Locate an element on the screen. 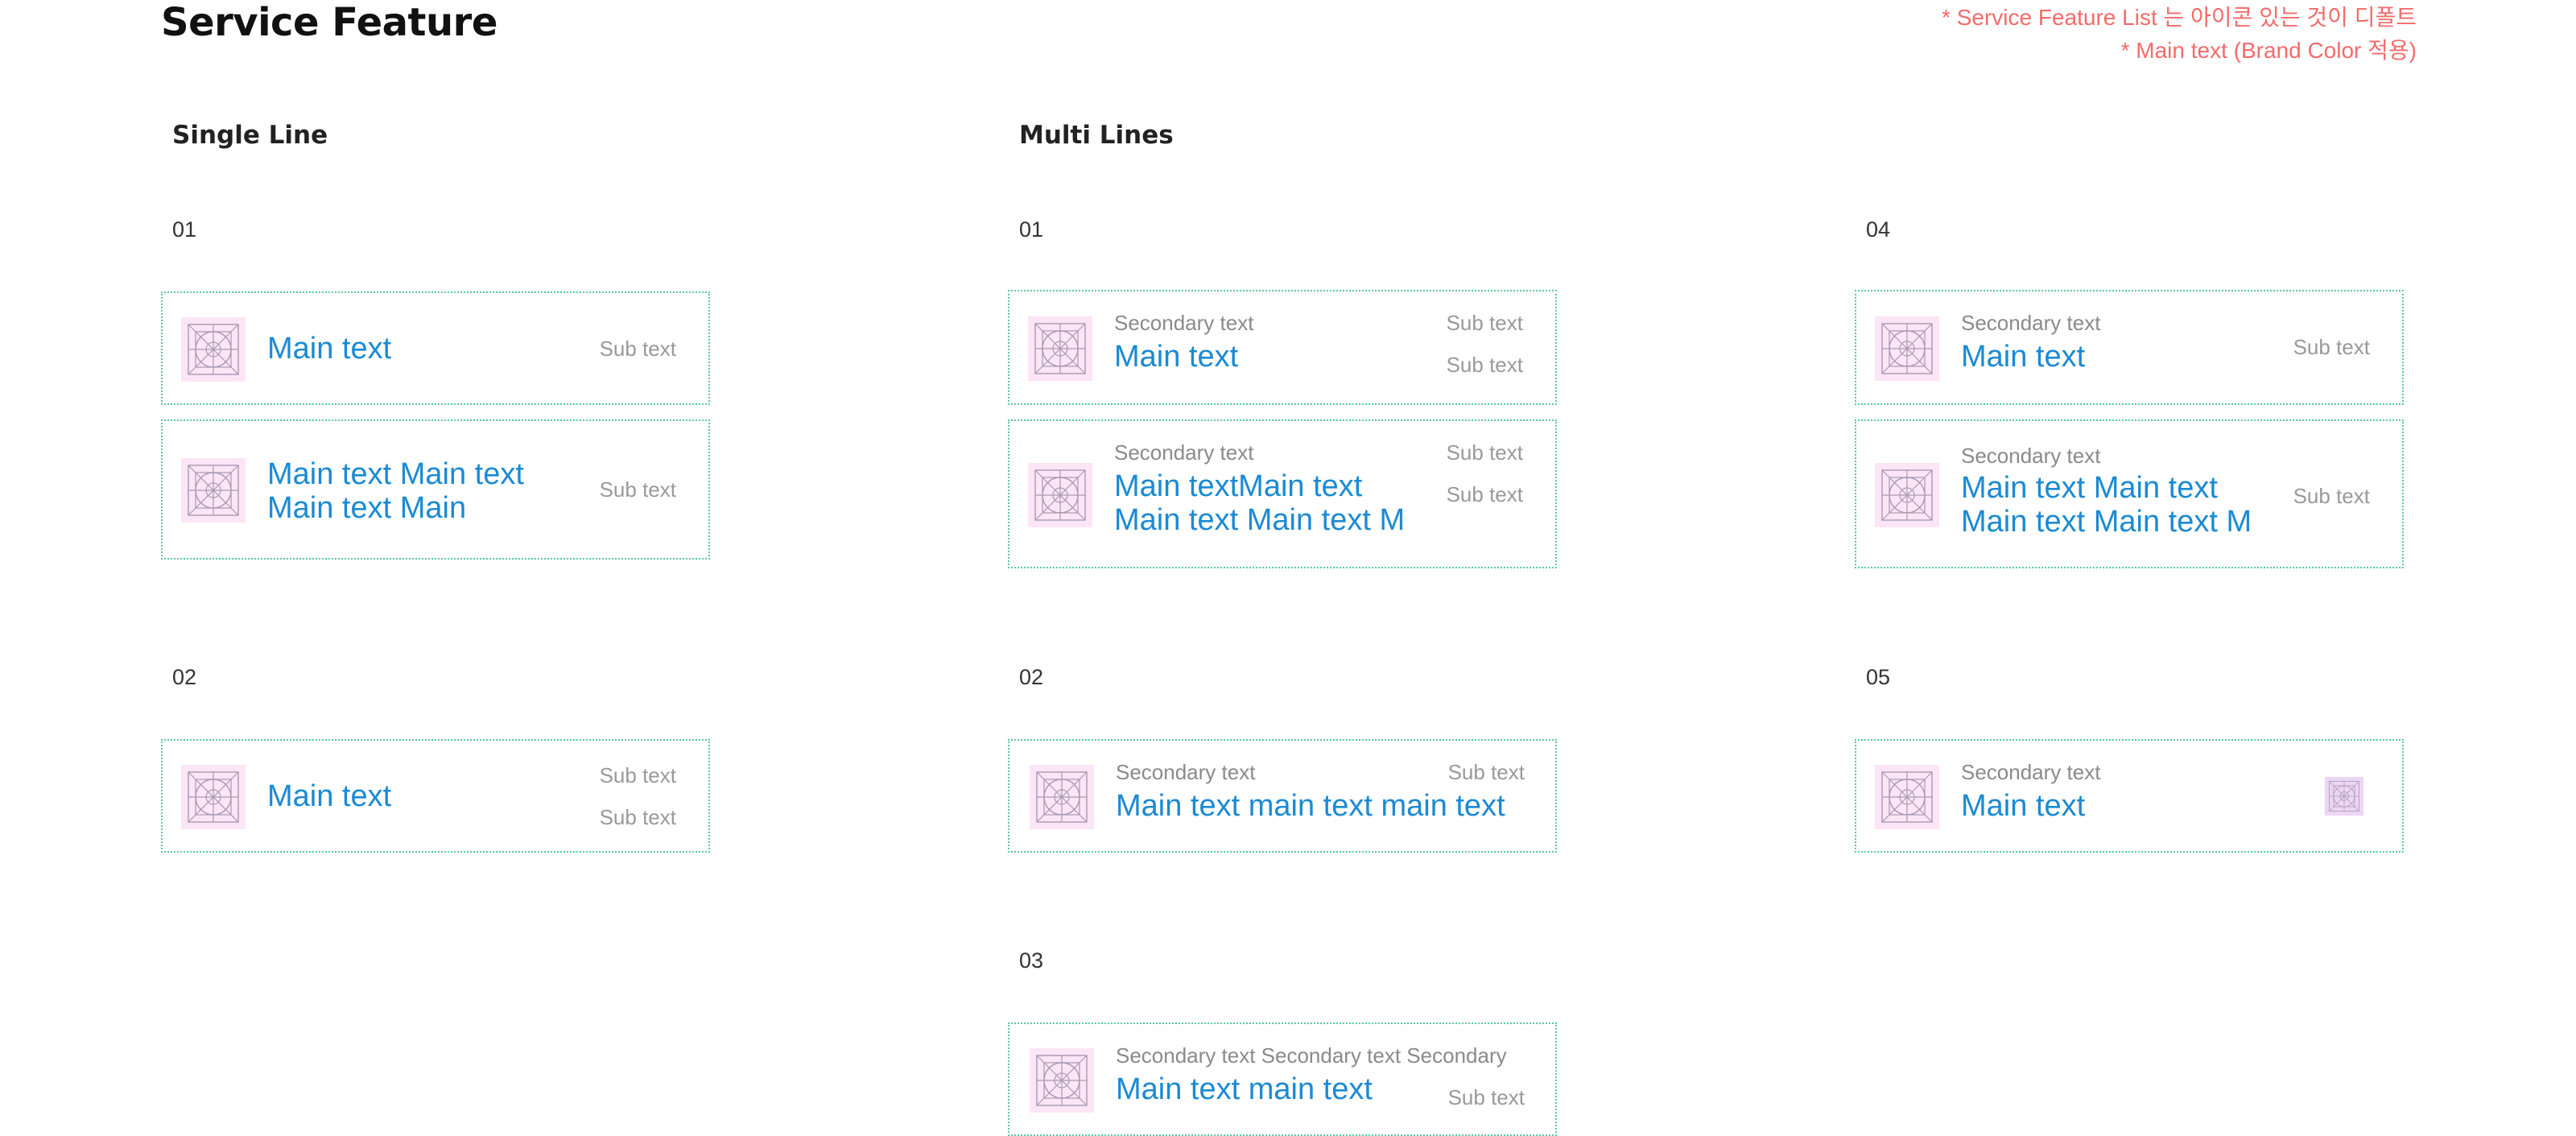 This screenshot has height=1136, width=2576. multi-lines-variant-number: 03 is located at coordinates (1031, 961).